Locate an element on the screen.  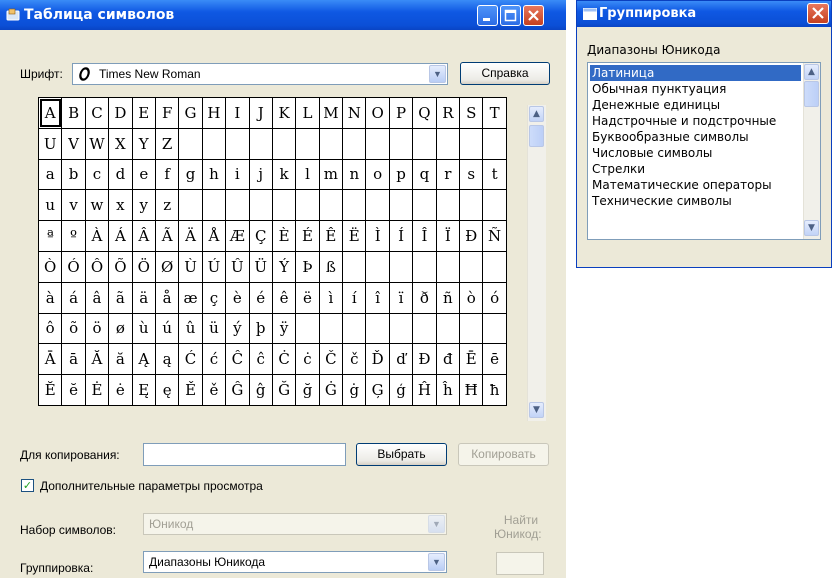
character-cell: u is located at coordinates (50, 205).